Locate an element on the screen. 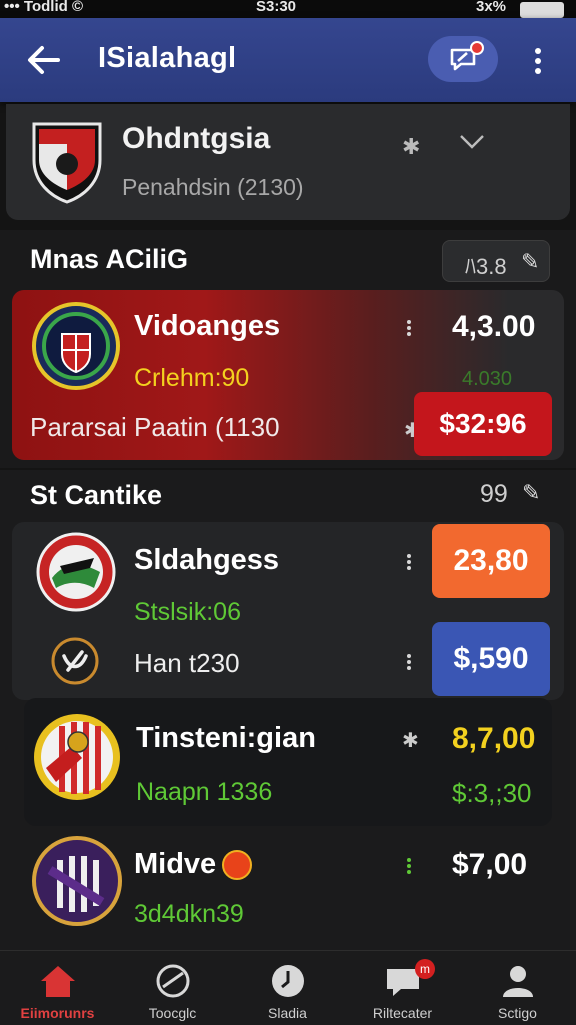 Image resolution: width=576 pixels, height=1025 pixels. chat-button is located at coordinates (463, 59).